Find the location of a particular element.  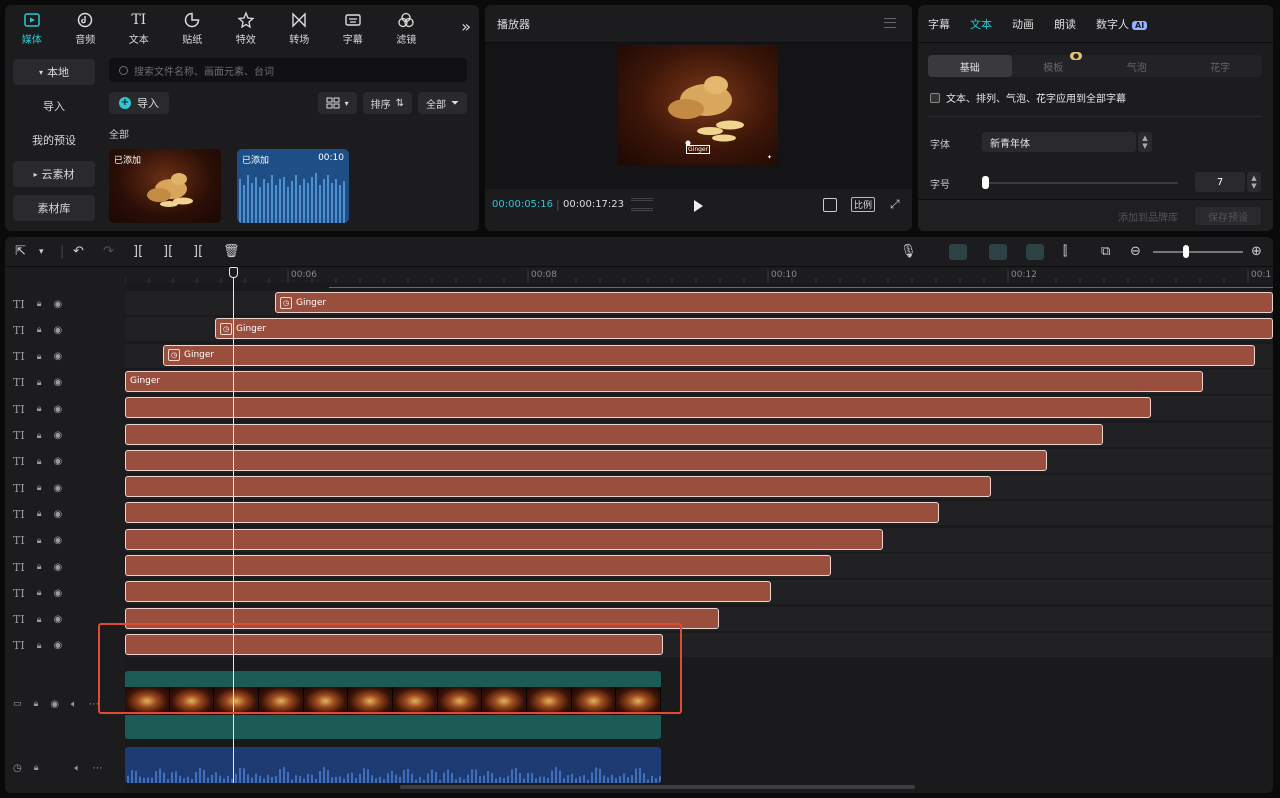

playhead-handle is located at coordinates (233, 272).